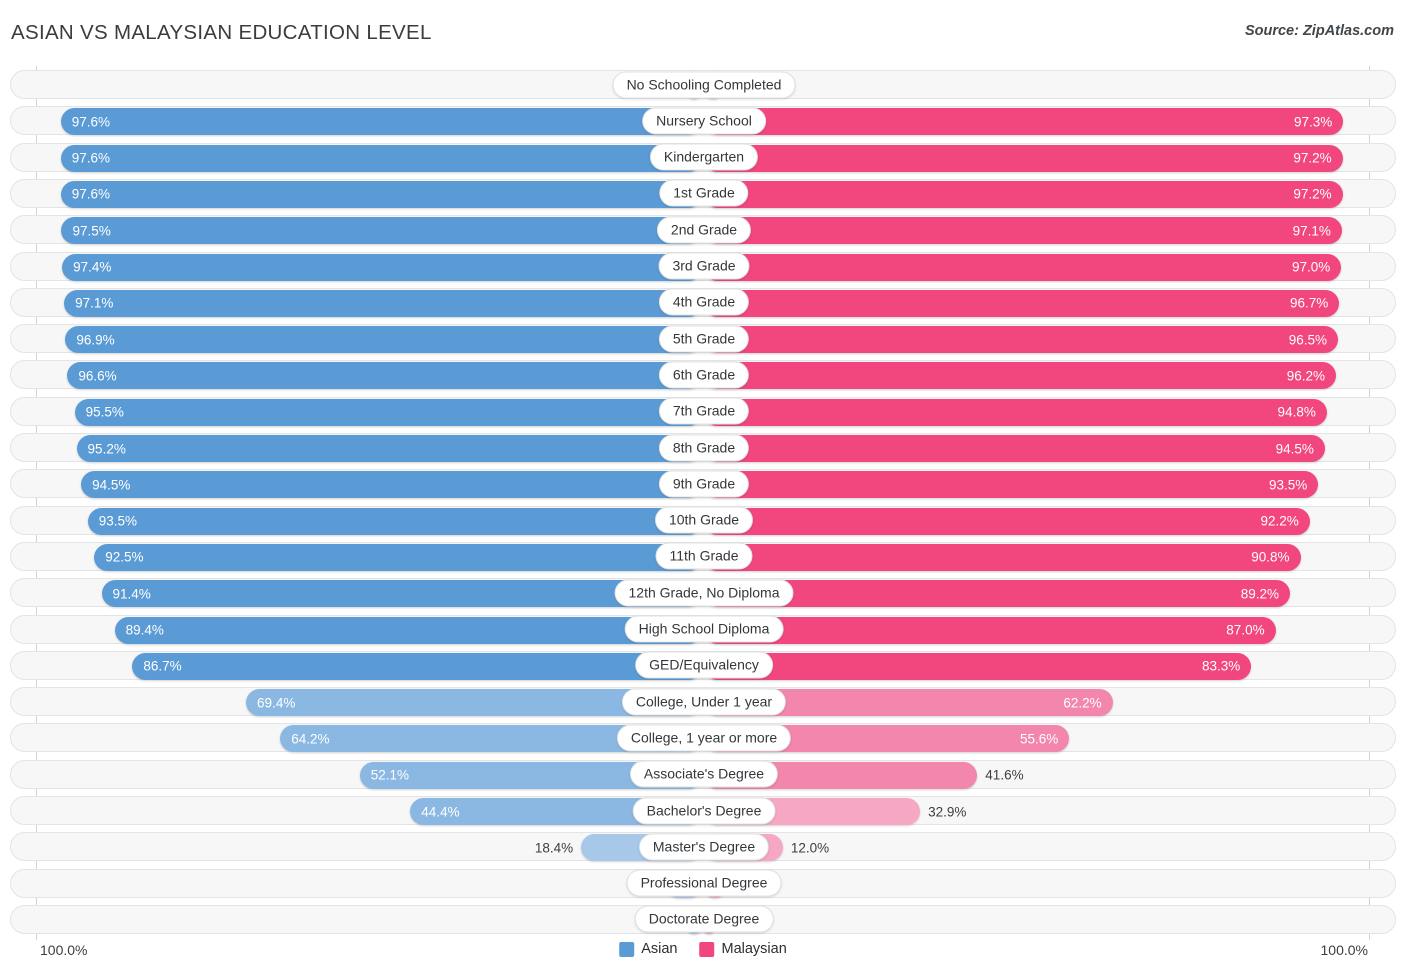 Image resolution: width=1406 pixels, height=975 pixels. Describe the element at coordinates (1260, 593) in the screenshot. I see `bar-value-malaysian: 89.2%` at that location.